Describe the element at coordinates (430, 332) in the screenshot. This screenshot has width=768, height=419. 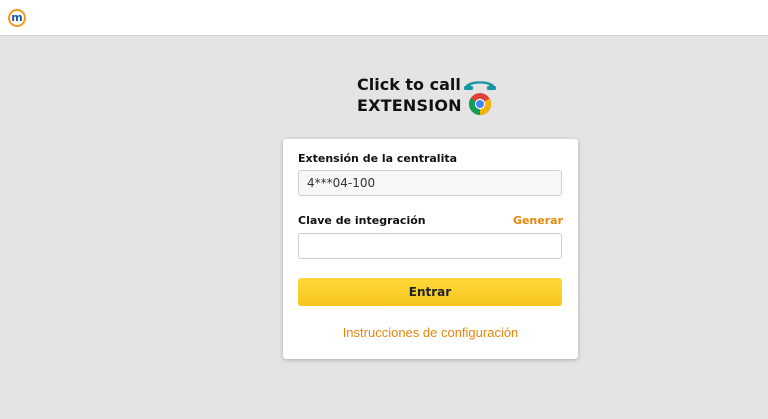
I see `instructions-link: Instrucciones de configuración` at that location.